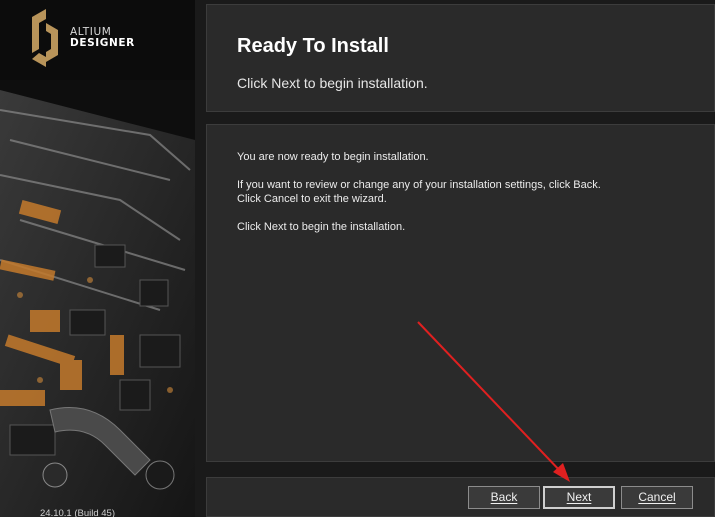 The height and width of the screenshot is (517, 715). What do you see at coordinates (504, 497) in the screenshot?
I see `back-button: Back` at bounding box center [504, 497].